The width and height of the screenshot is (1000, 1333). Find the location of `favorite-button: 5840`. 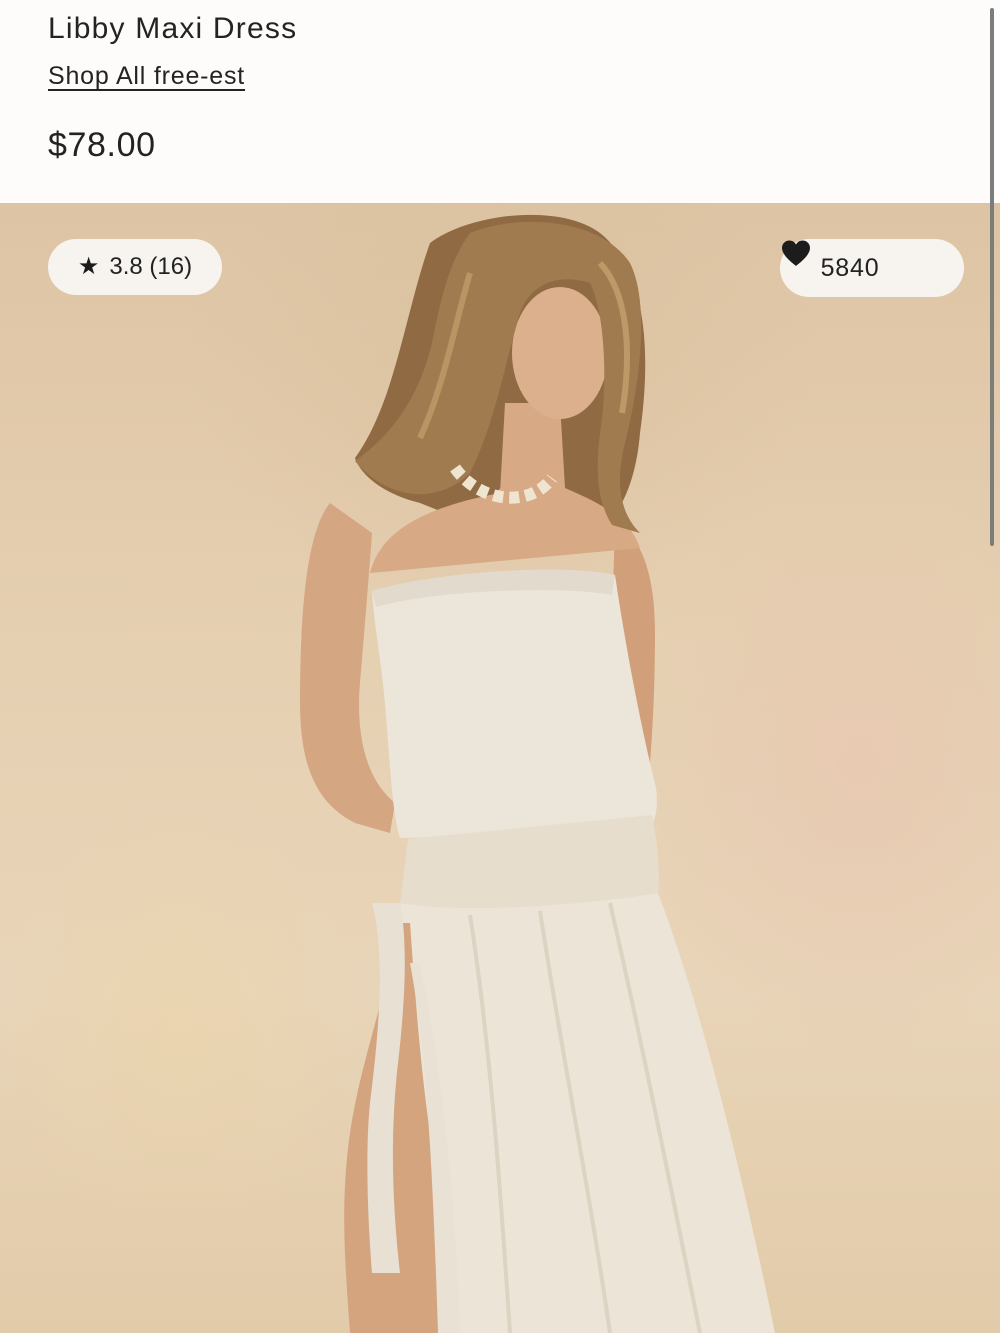

favorite-button: 5840 is located at coordinates (872, 268).